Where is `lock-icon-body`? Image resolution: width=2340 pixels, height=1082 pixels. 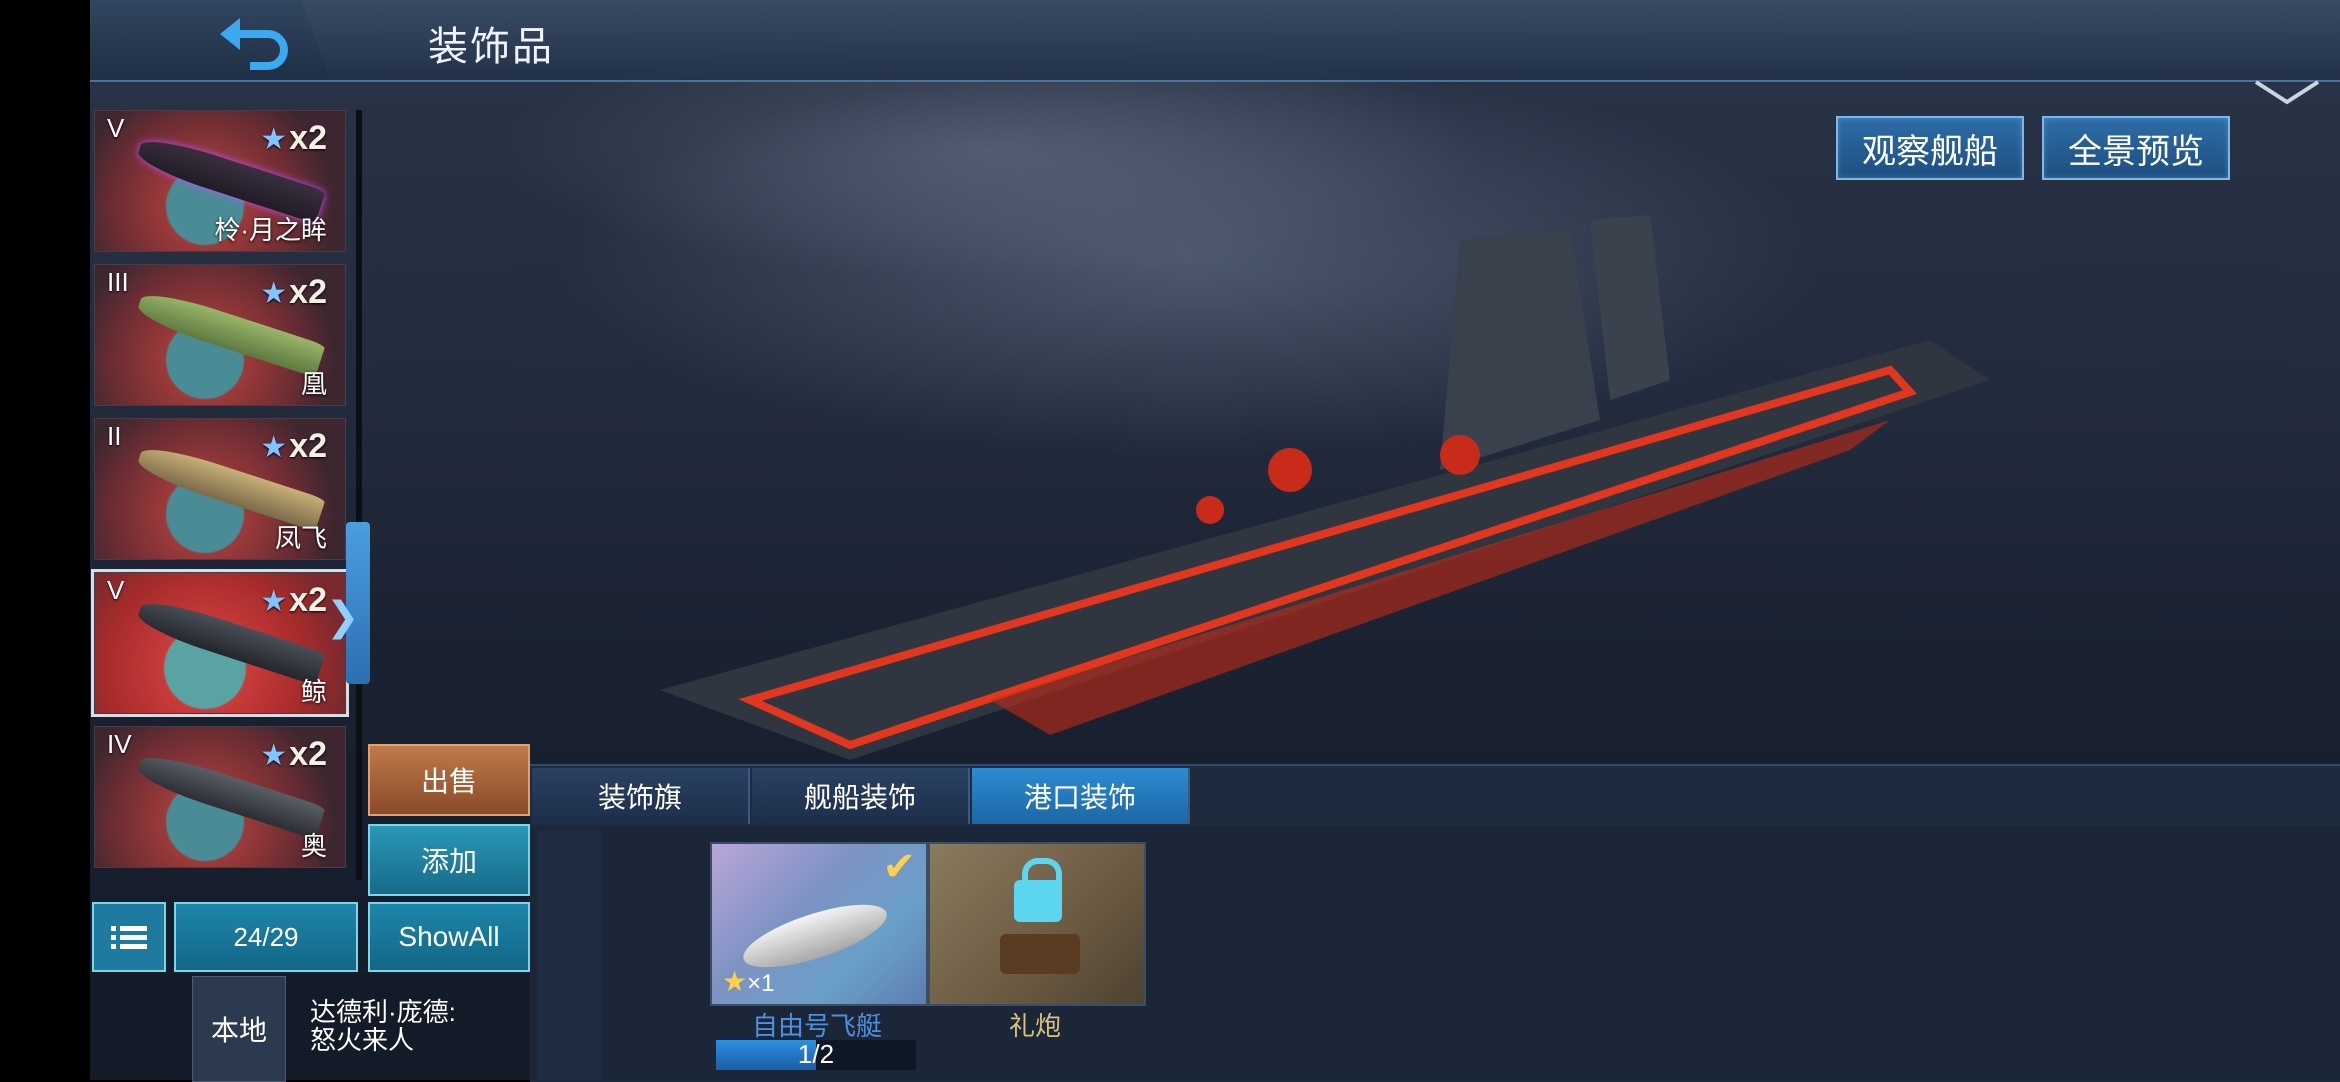 lock-icon-body is located at coordinates (1038, 901).